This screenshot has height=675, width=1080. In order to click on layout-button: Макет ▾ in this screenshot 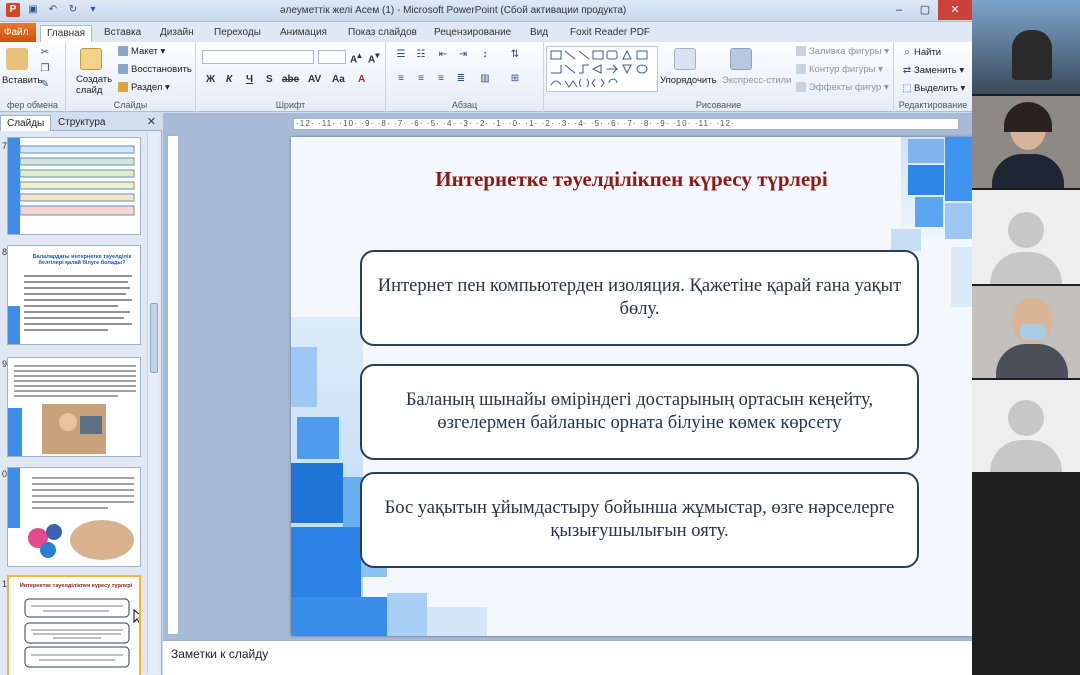, I will do `click(141, 51)`.